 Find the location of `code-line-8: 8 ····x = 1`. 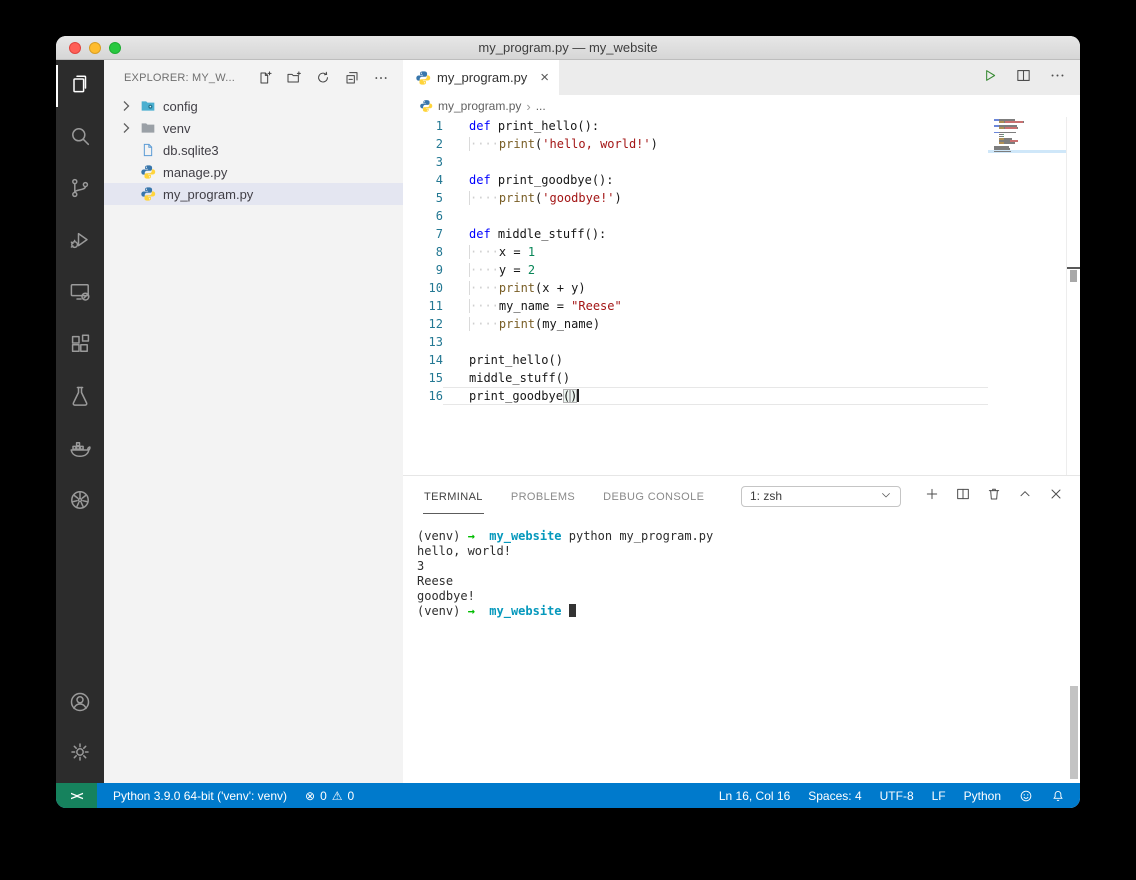

code-line-8: 8 ····x = 1 is located at coordinates (695, 252).